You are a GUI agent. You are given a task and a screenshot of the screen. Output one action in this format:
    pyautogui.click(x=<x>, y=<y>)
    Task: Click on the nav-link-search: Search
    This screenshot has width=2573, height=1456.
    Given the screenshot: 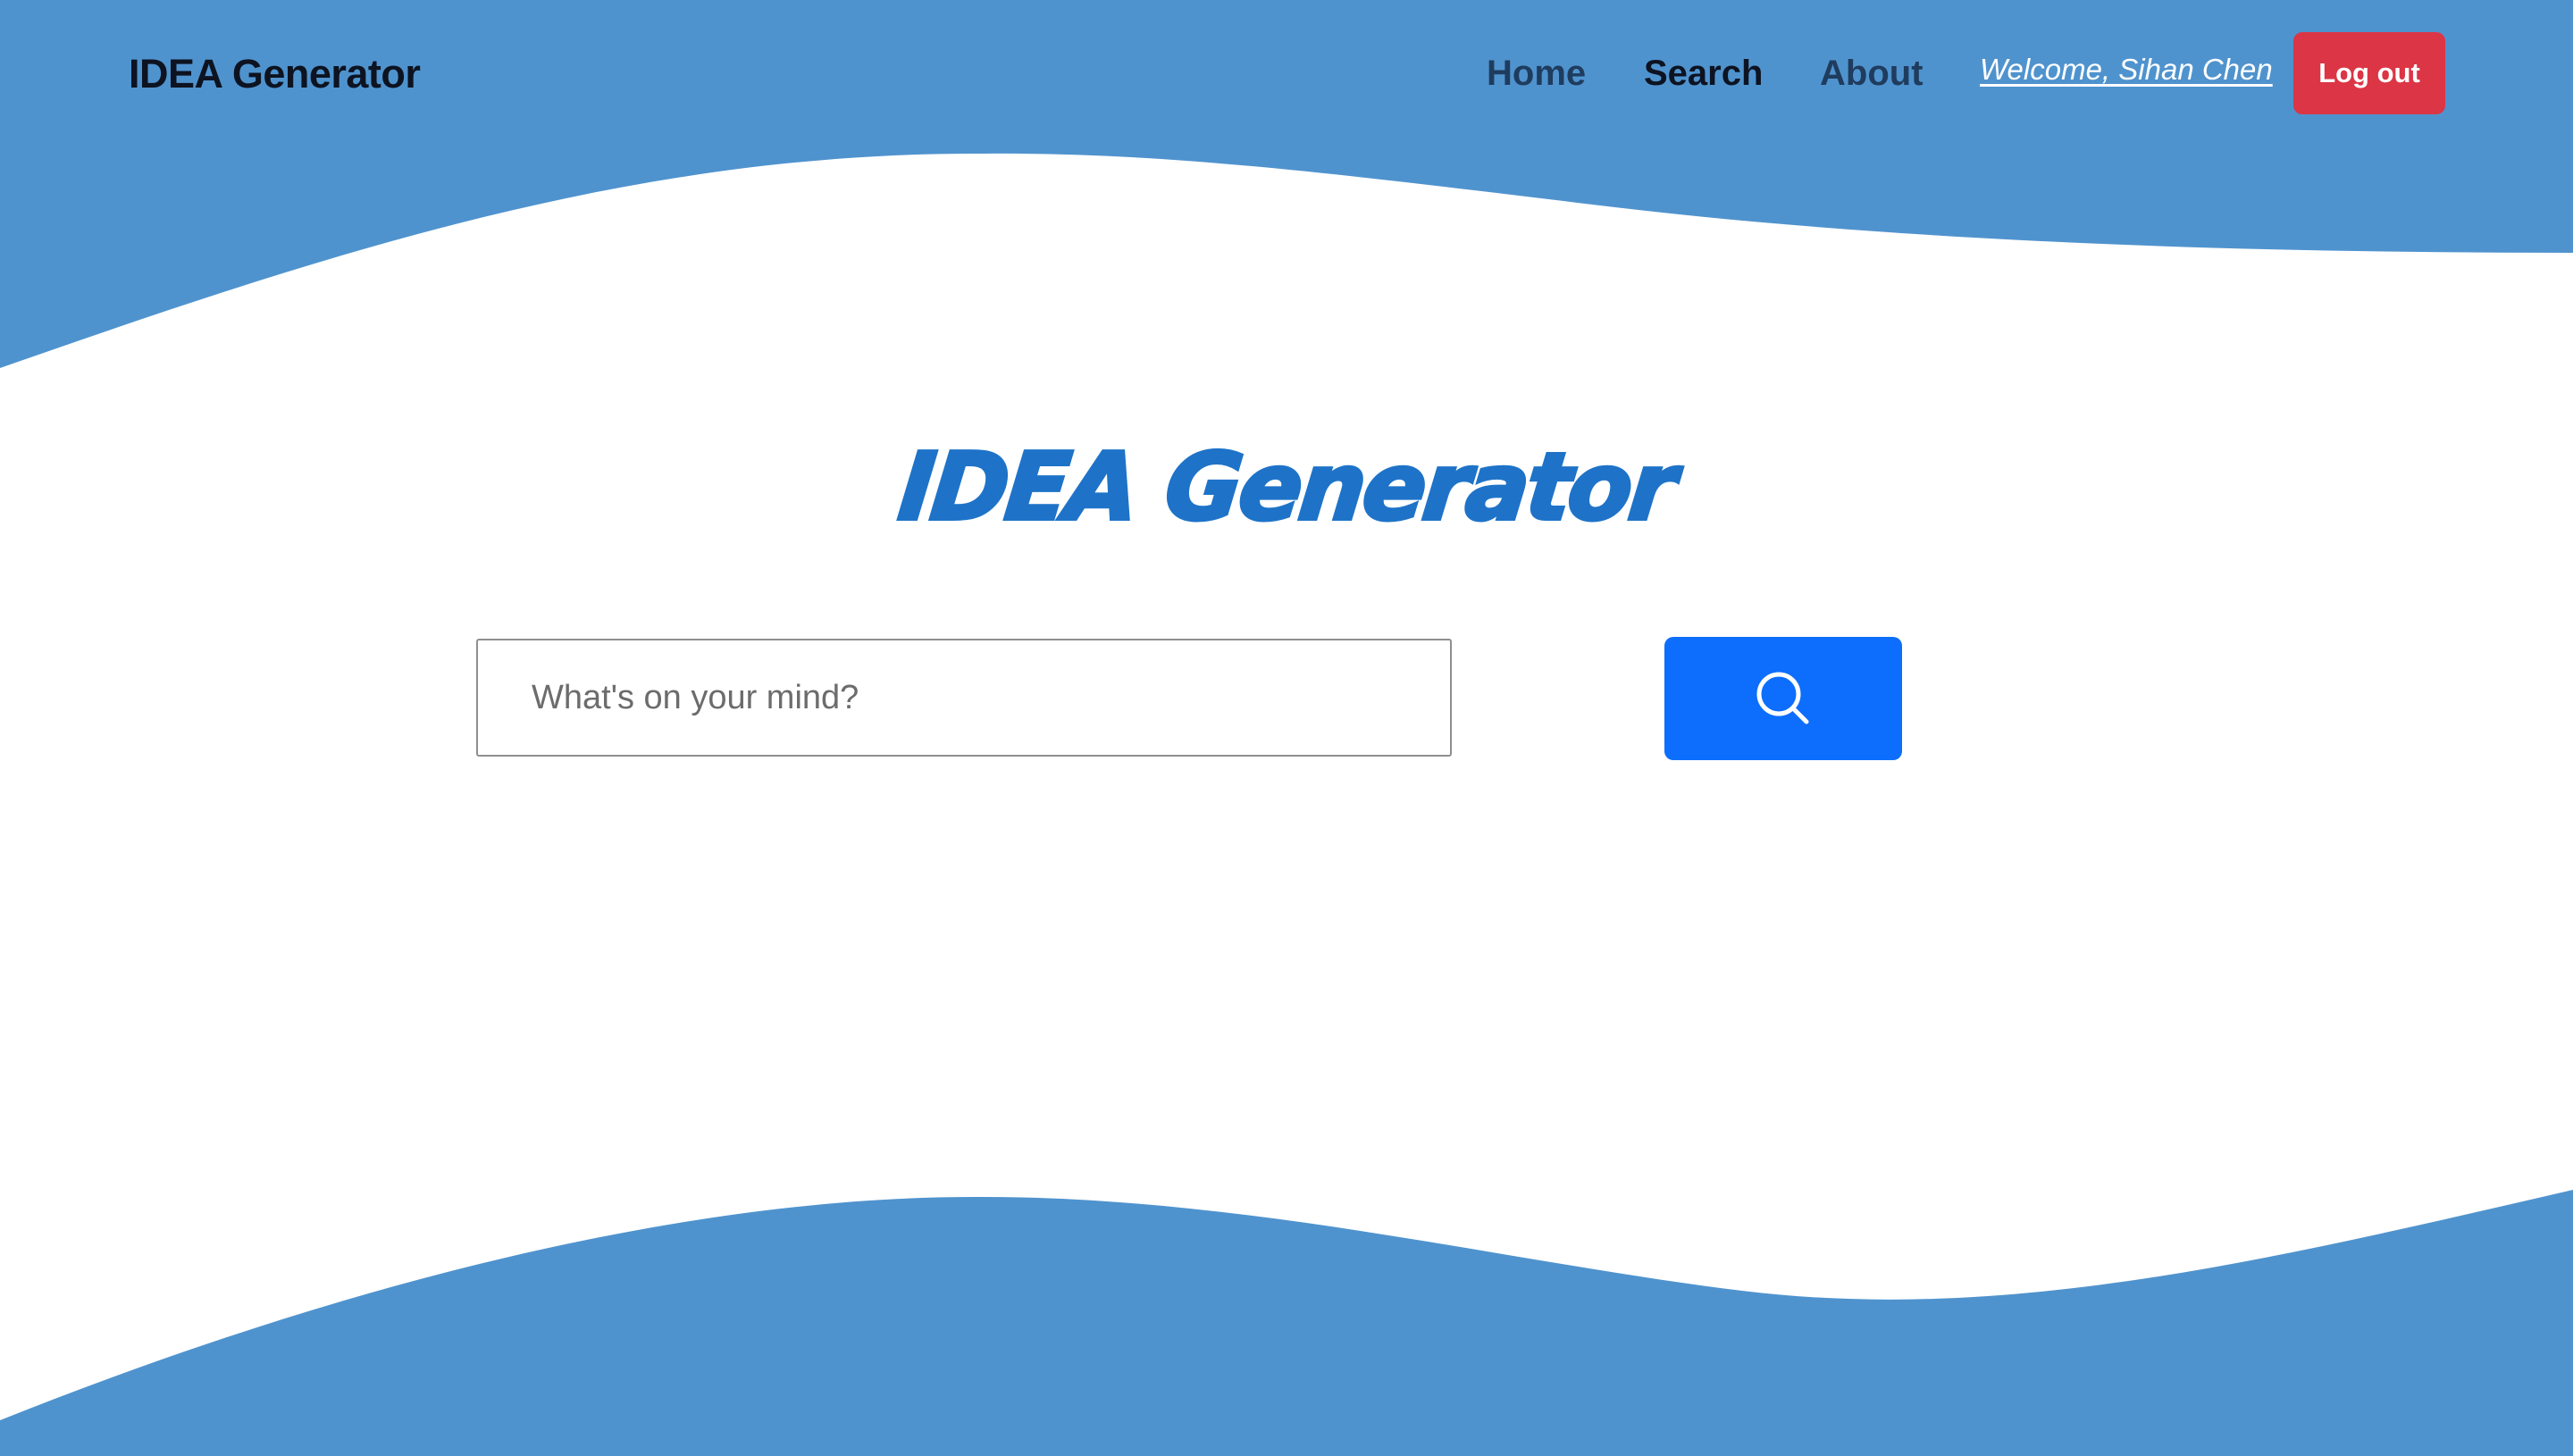 What is the action you would take?
    pyautogui.click(x=1703, y=73)
    